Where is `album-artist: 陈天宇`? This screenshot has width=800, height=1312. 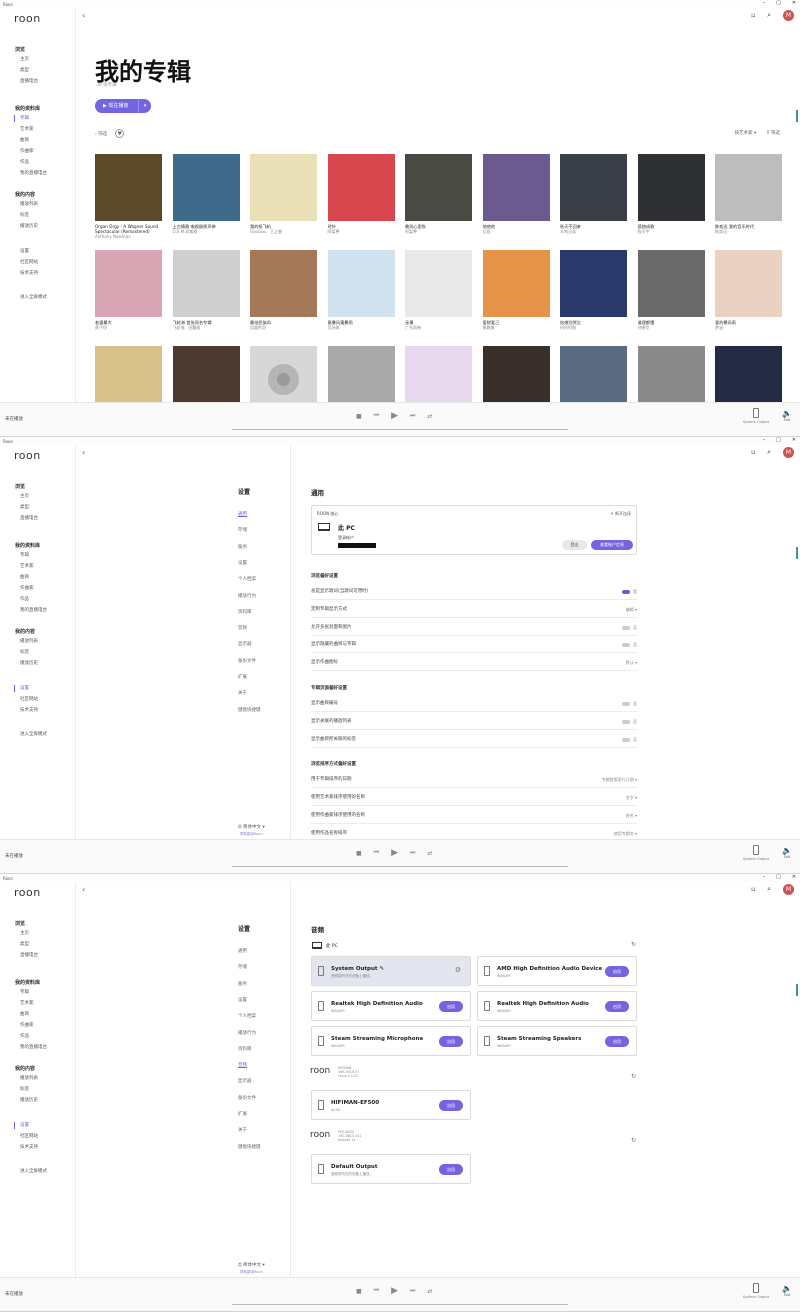 album-artist: 陈天宇 is located at coordinates (671, 231).